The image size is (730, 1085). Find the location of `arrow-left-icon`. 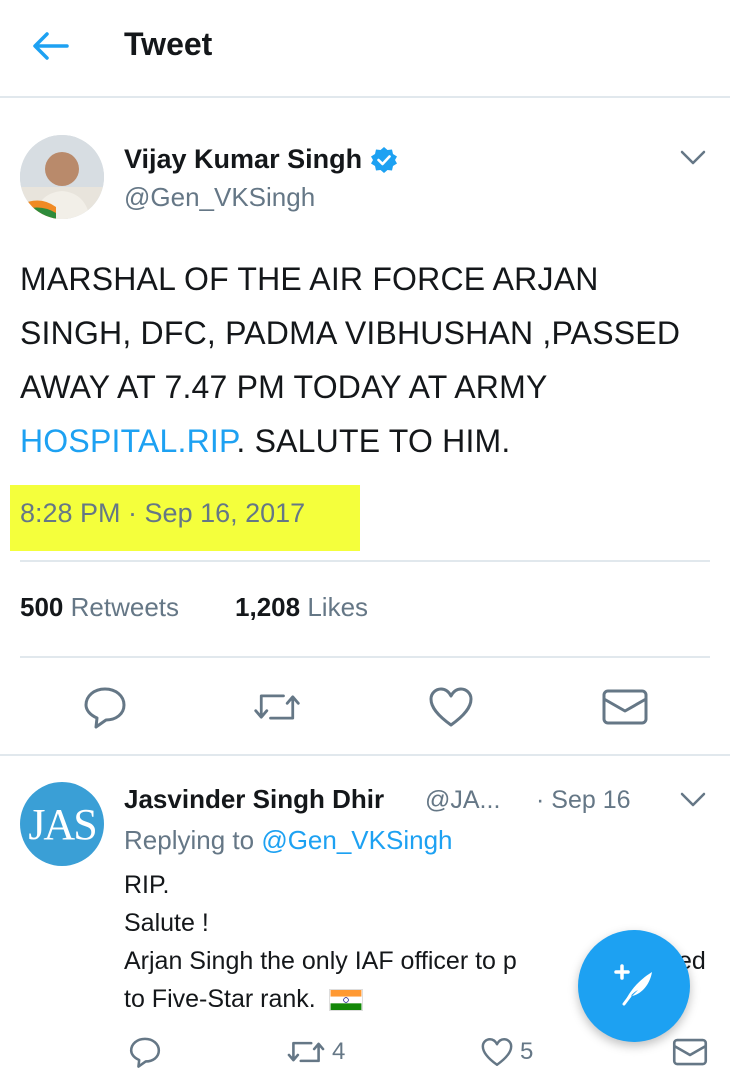

arrow-left-icon is located at coordinates (51, 46).